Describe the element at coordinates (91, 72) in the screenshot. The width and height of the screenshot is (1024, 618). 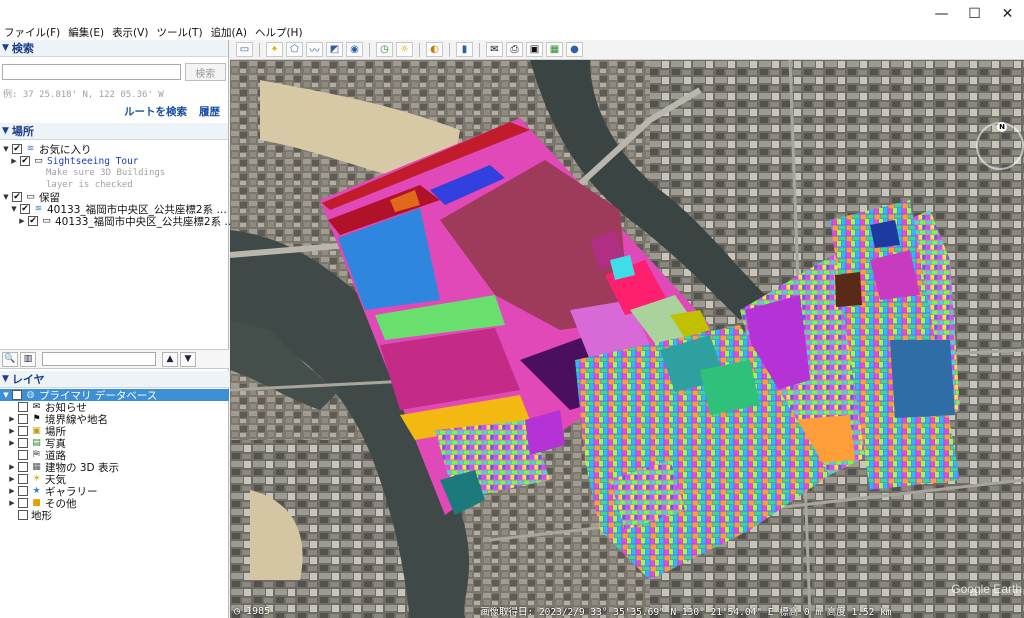
I see `search-input` at that location.